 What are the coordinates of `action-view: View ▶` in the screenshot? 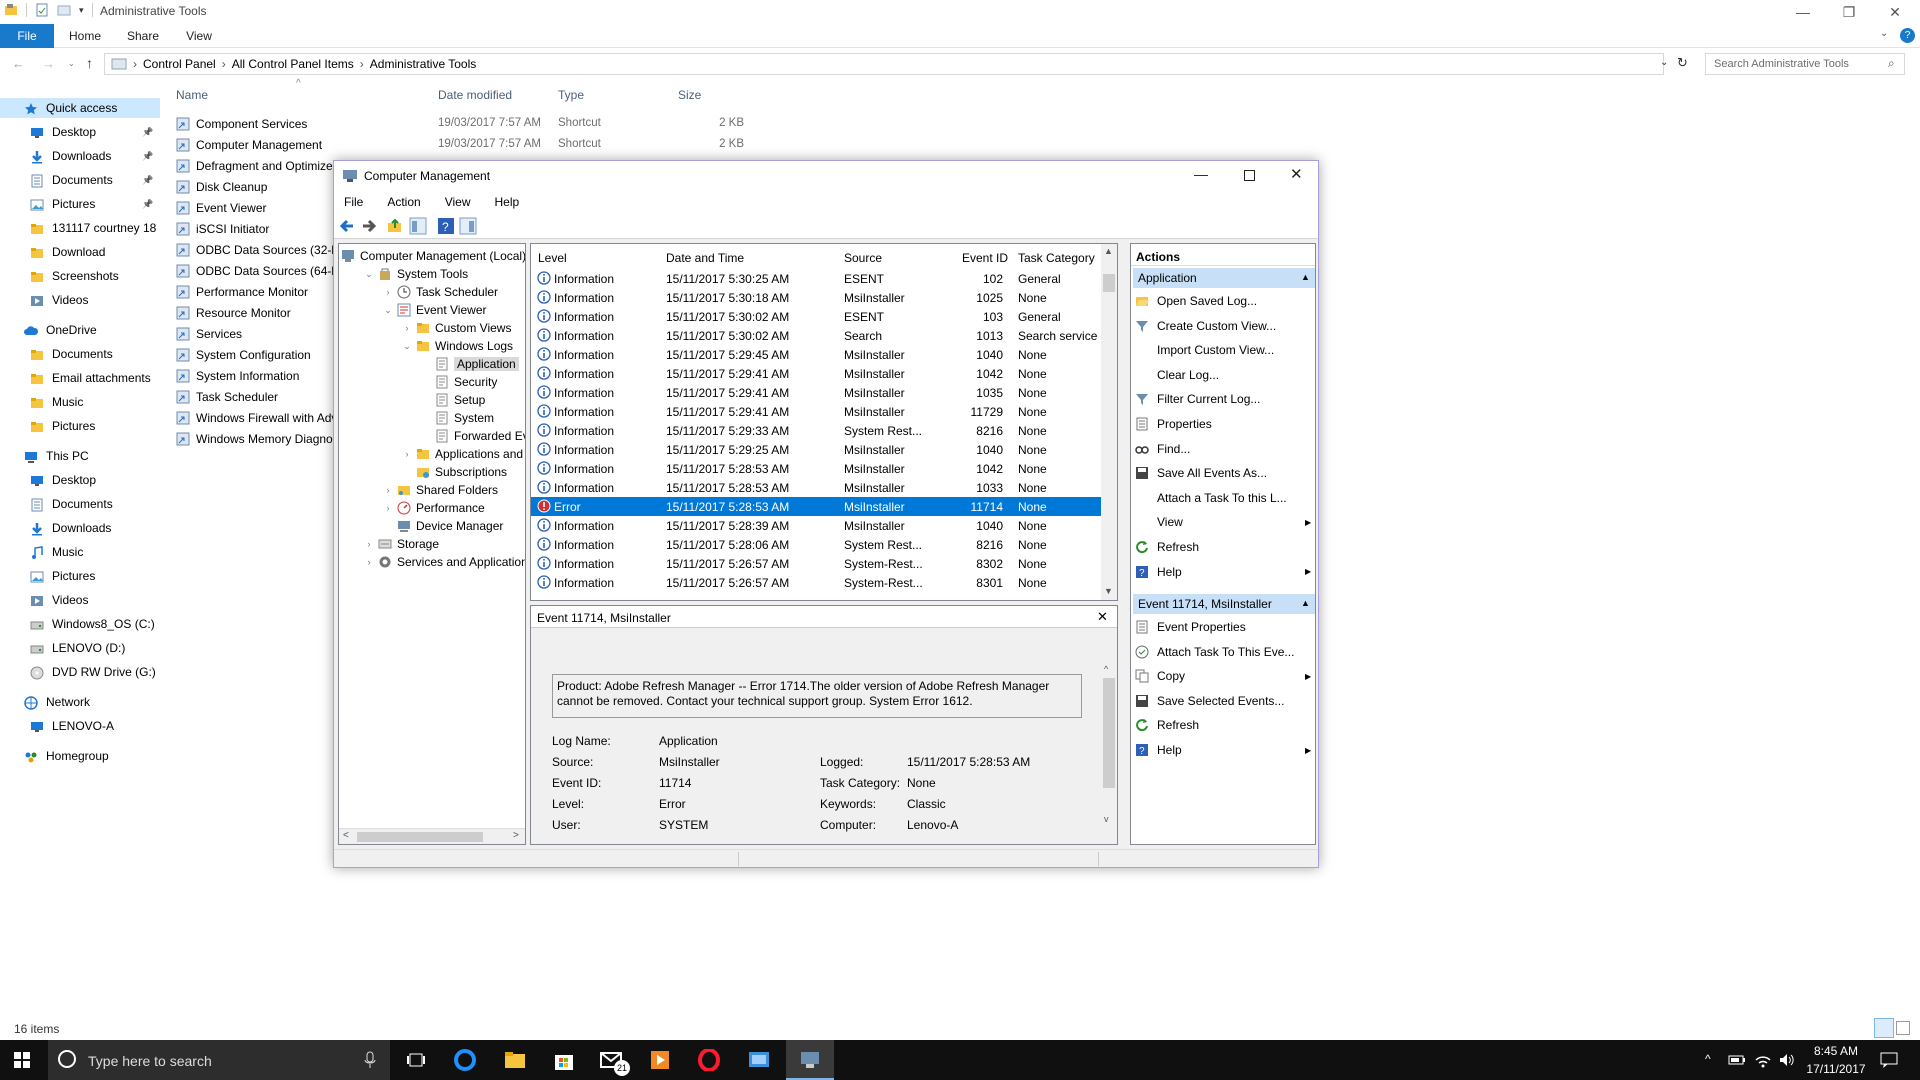 It's located at (1225, 522).